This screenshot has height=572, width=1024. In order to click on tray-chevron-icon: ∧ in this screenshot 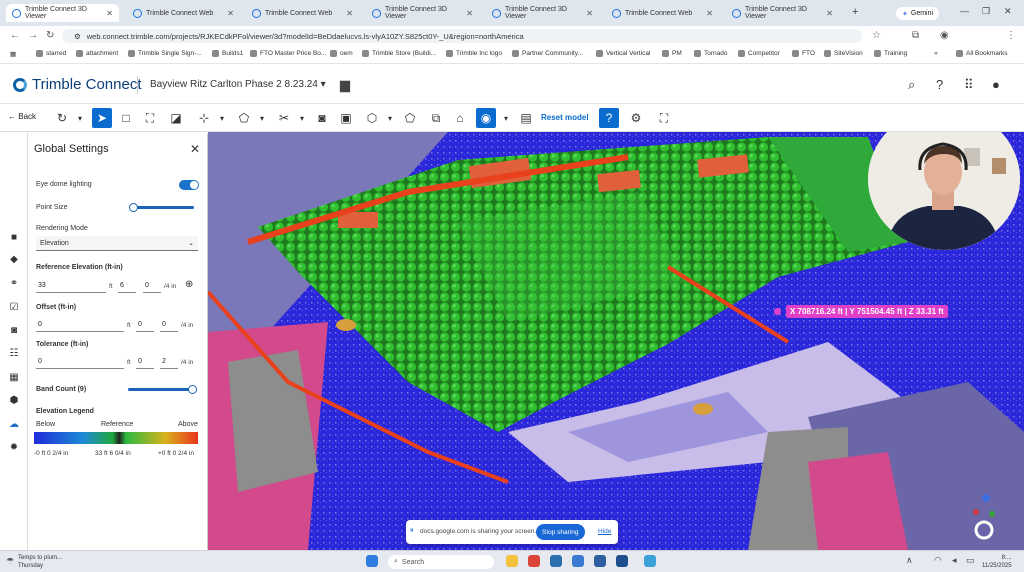, I will do `click(909, 560)`.